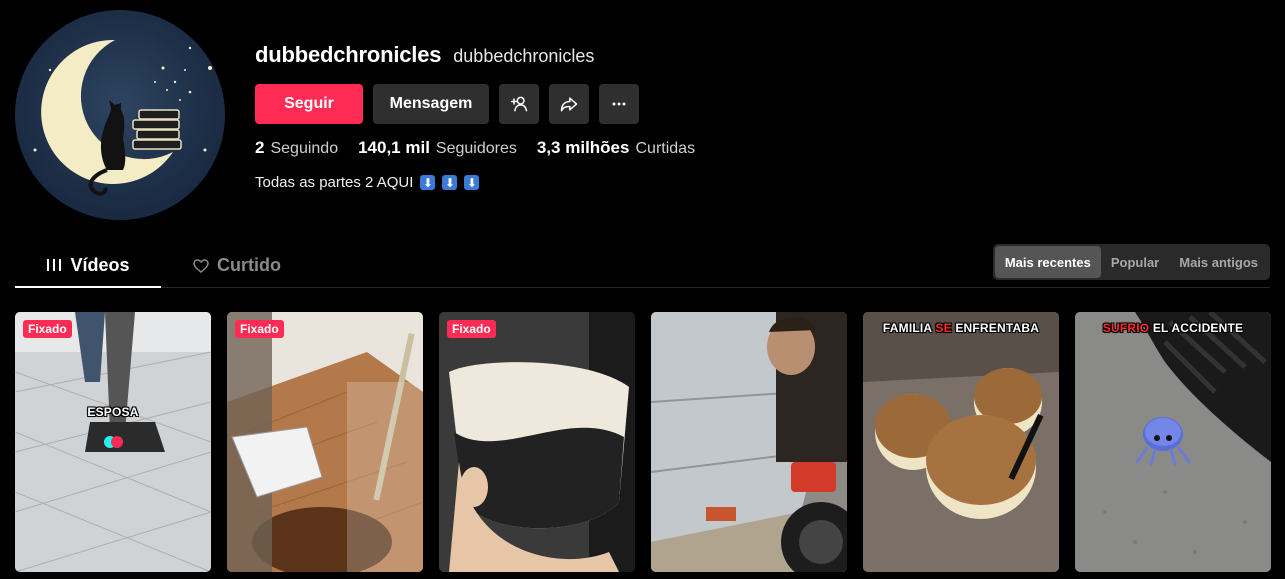 The height and width of the screenshot is (579, 1285). I want to click on sort-option-recent: Mais recentes, so click(1047, 262).